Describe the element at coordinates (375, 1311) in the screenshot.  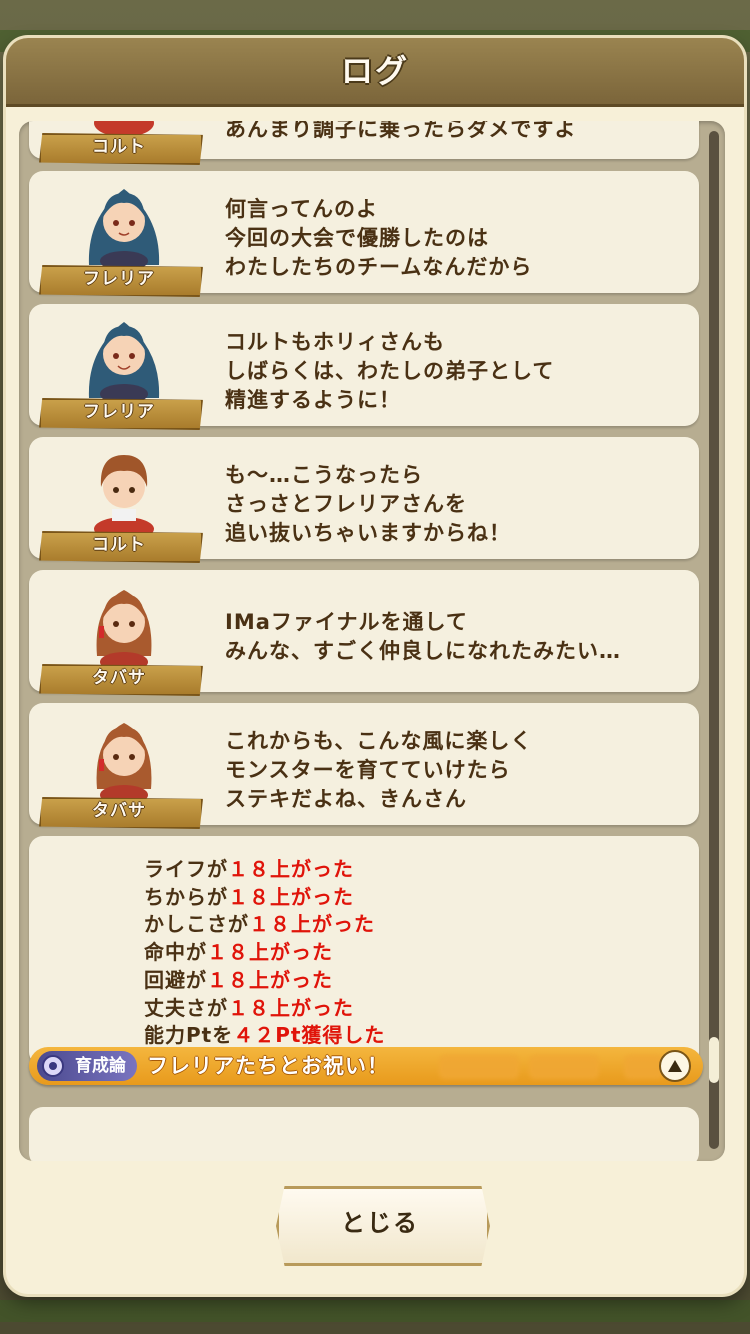
I see `background-grass` at that location.